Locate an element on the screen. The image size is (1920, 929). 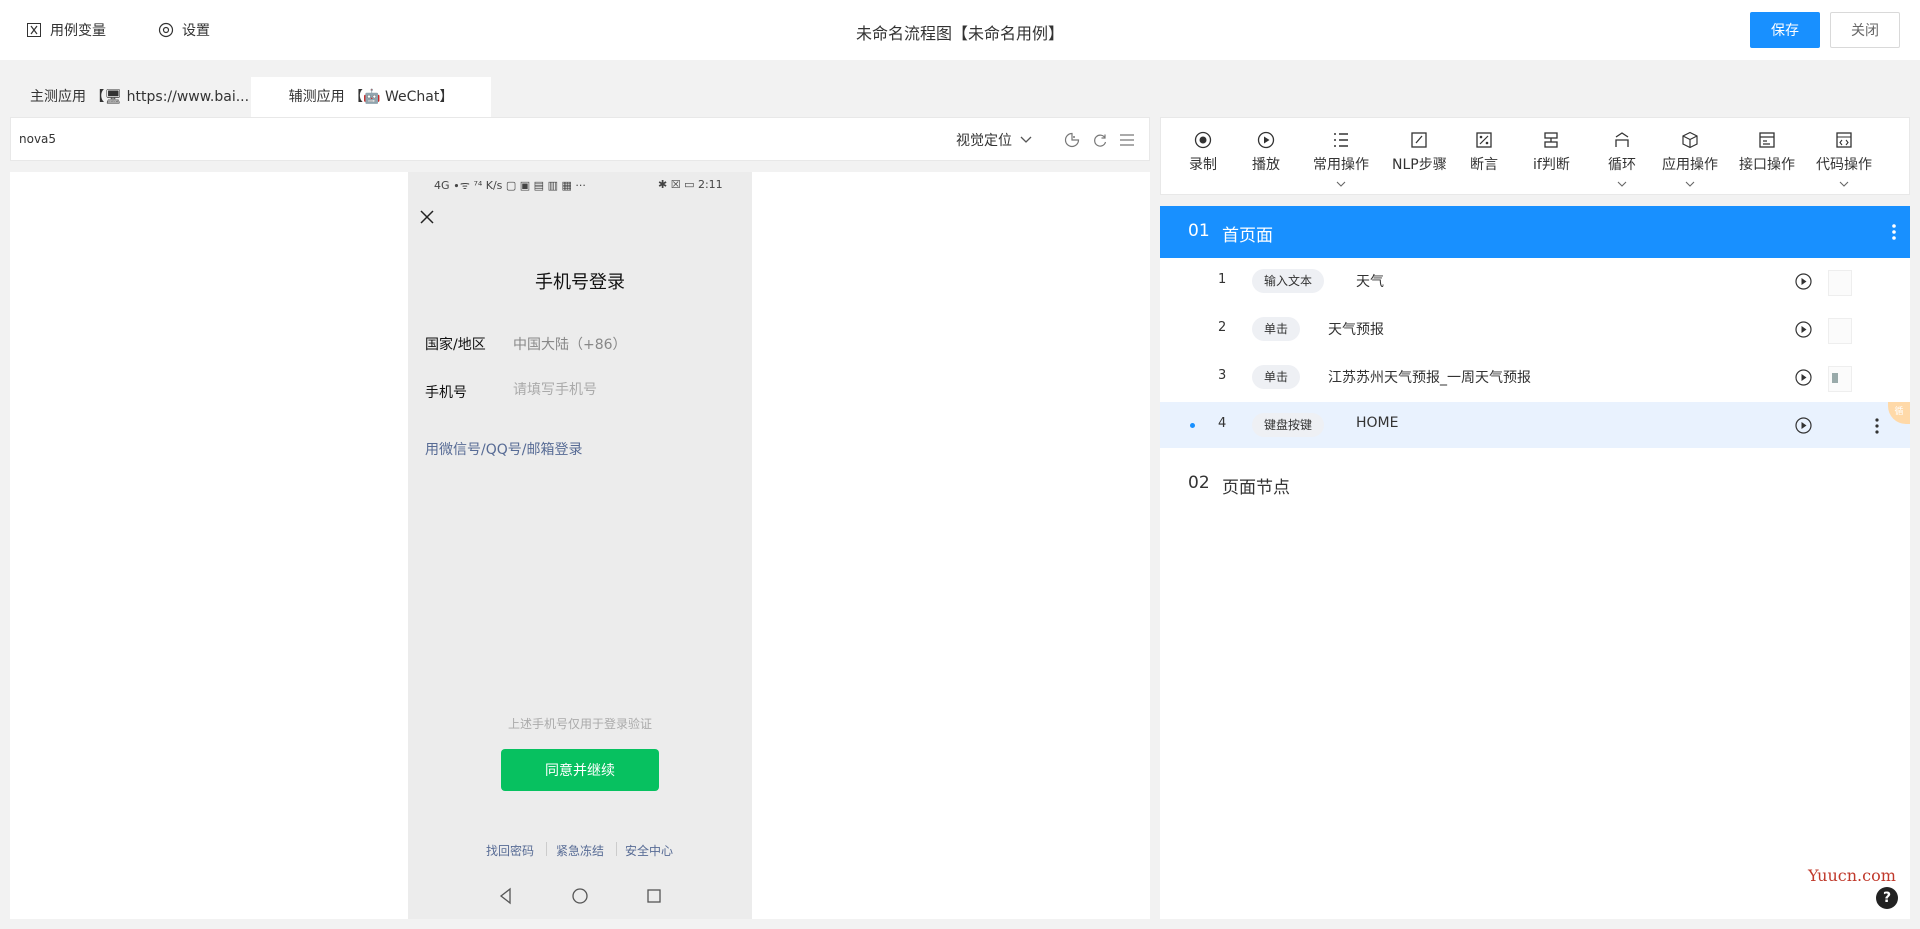
api-icon is located at coordinates (1767, 140).